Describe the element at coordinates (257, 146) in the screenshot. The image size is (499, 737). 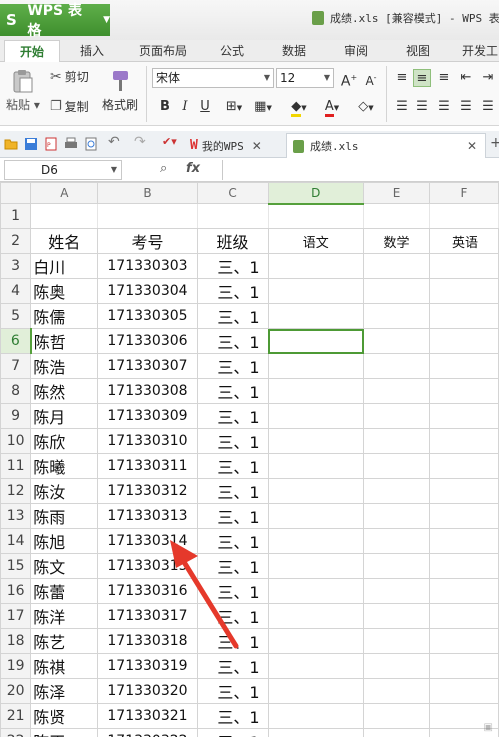
I see `close-icon: ✕` at that location.